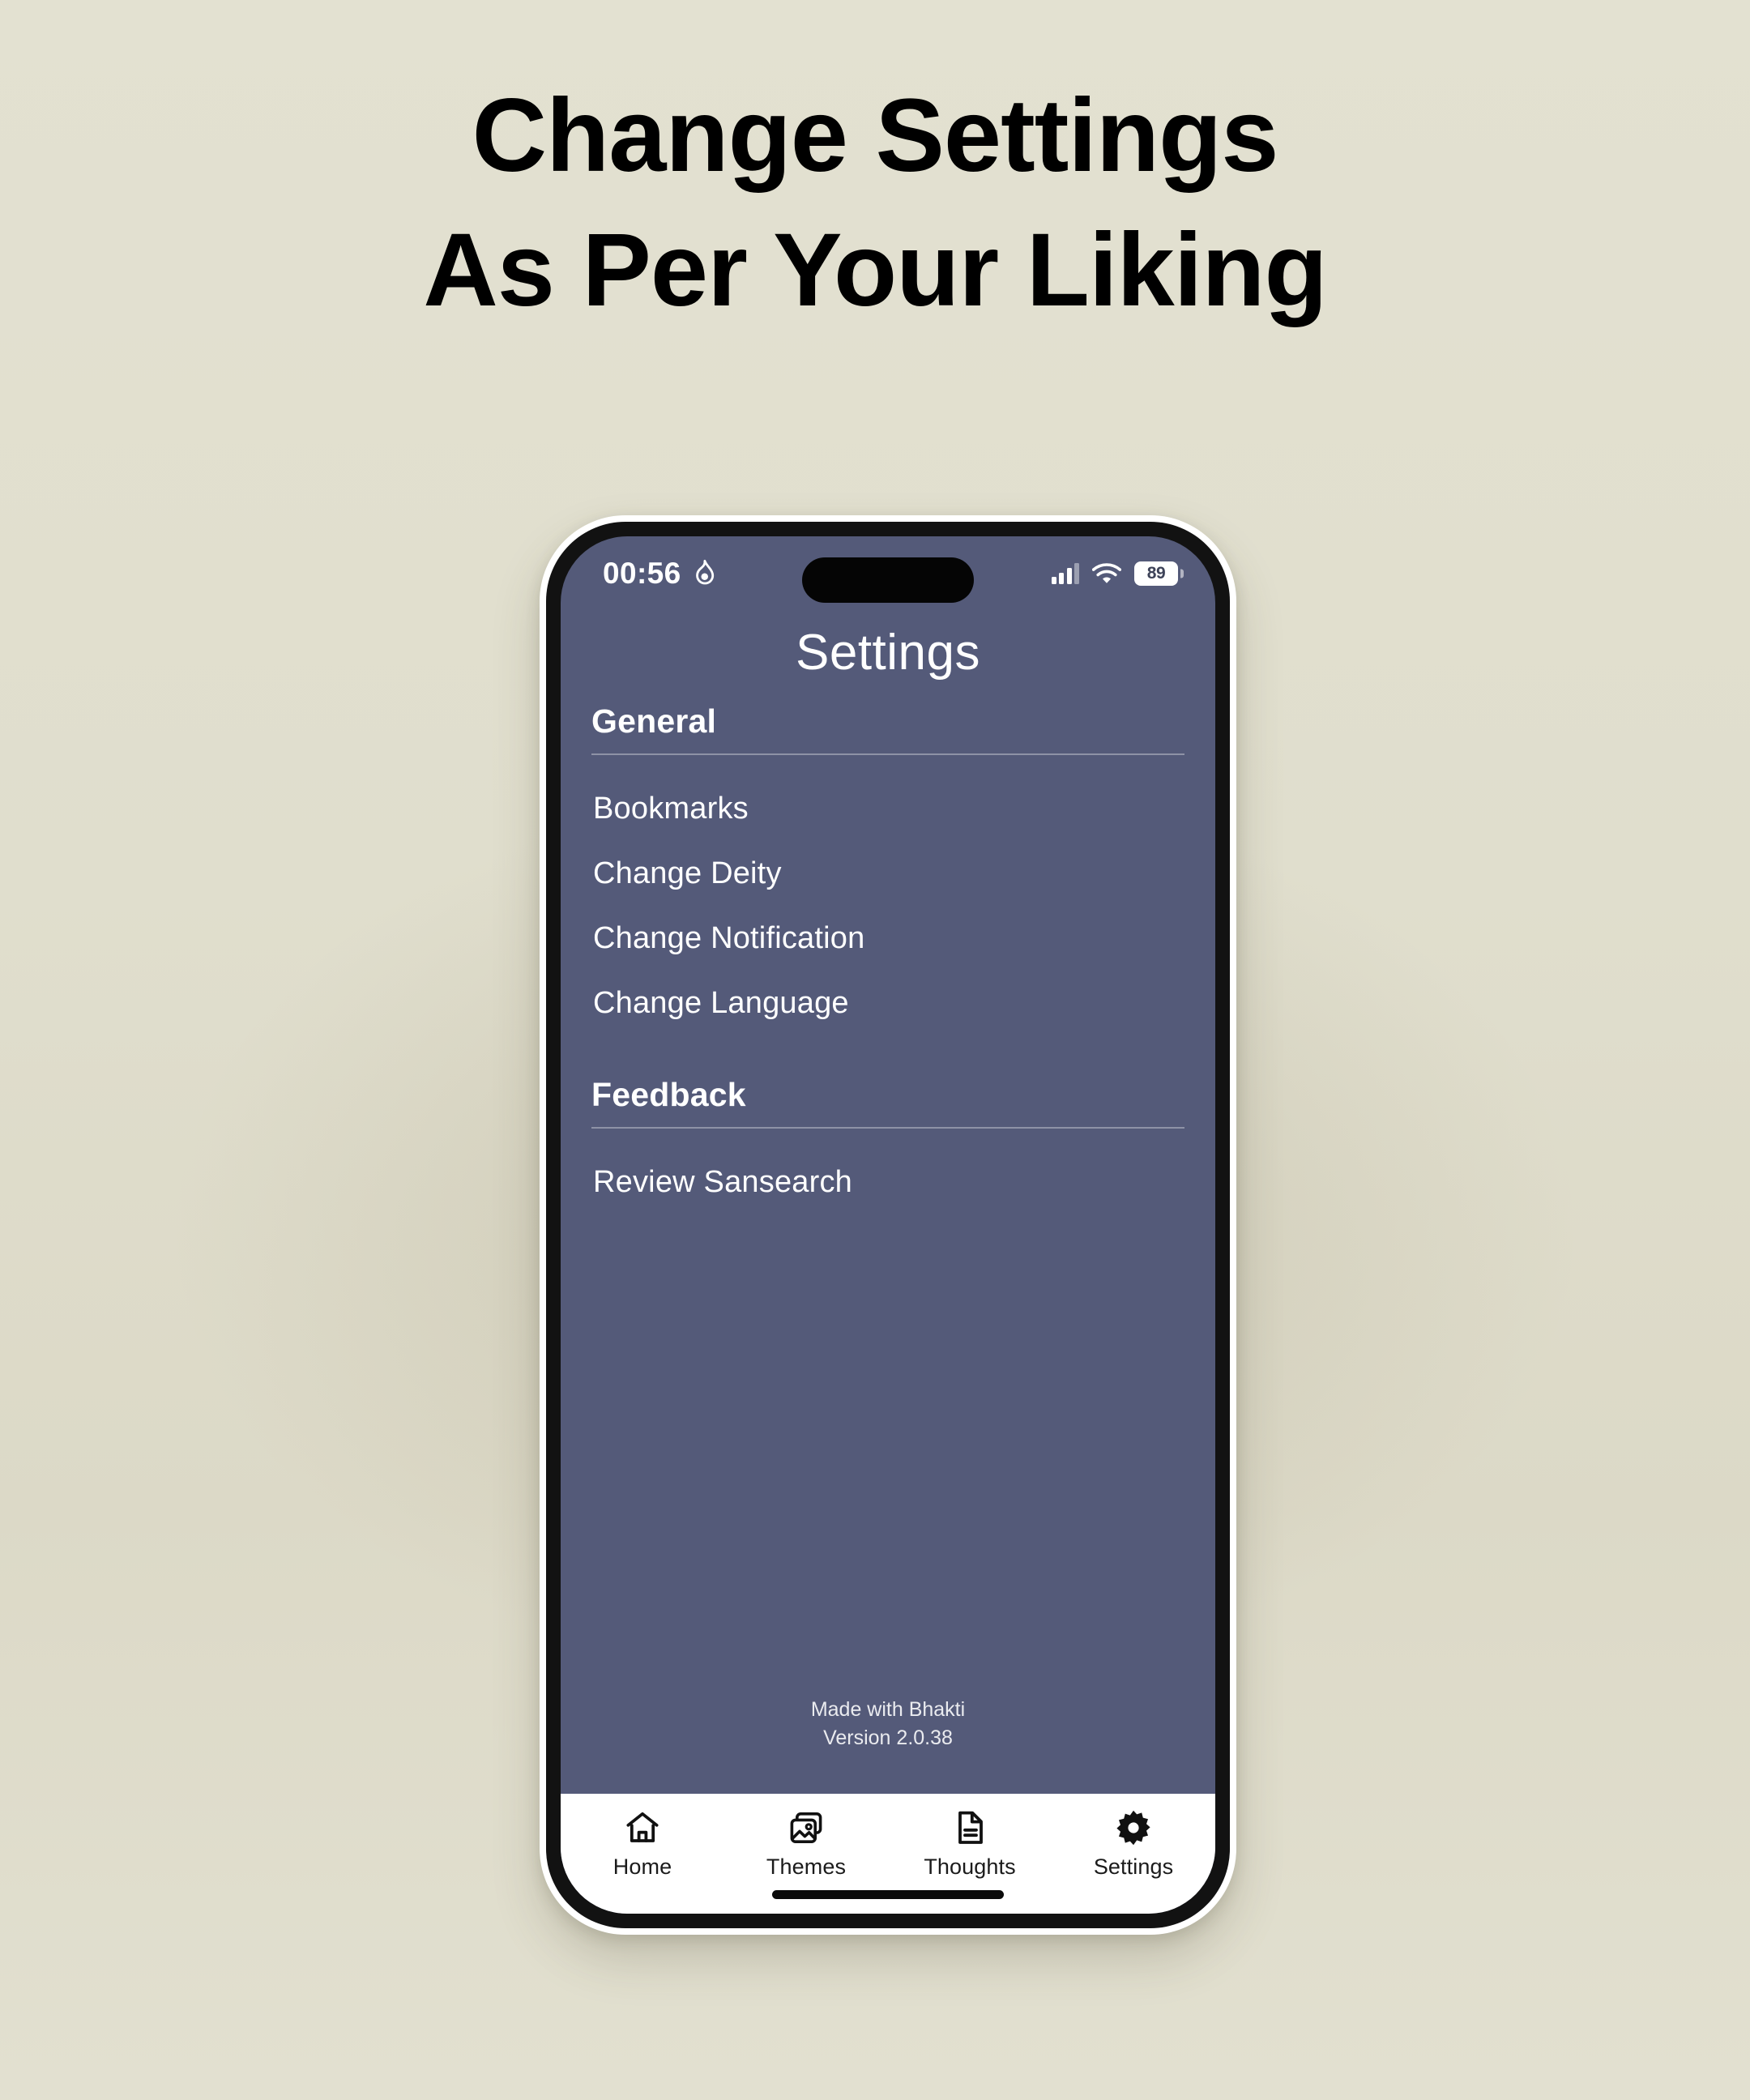 This screenshot has width=1750, height=2100. Describe the element at coordinates (806, 1867) in the screenshot. I see `tab-label-themes: Themes` at that location.